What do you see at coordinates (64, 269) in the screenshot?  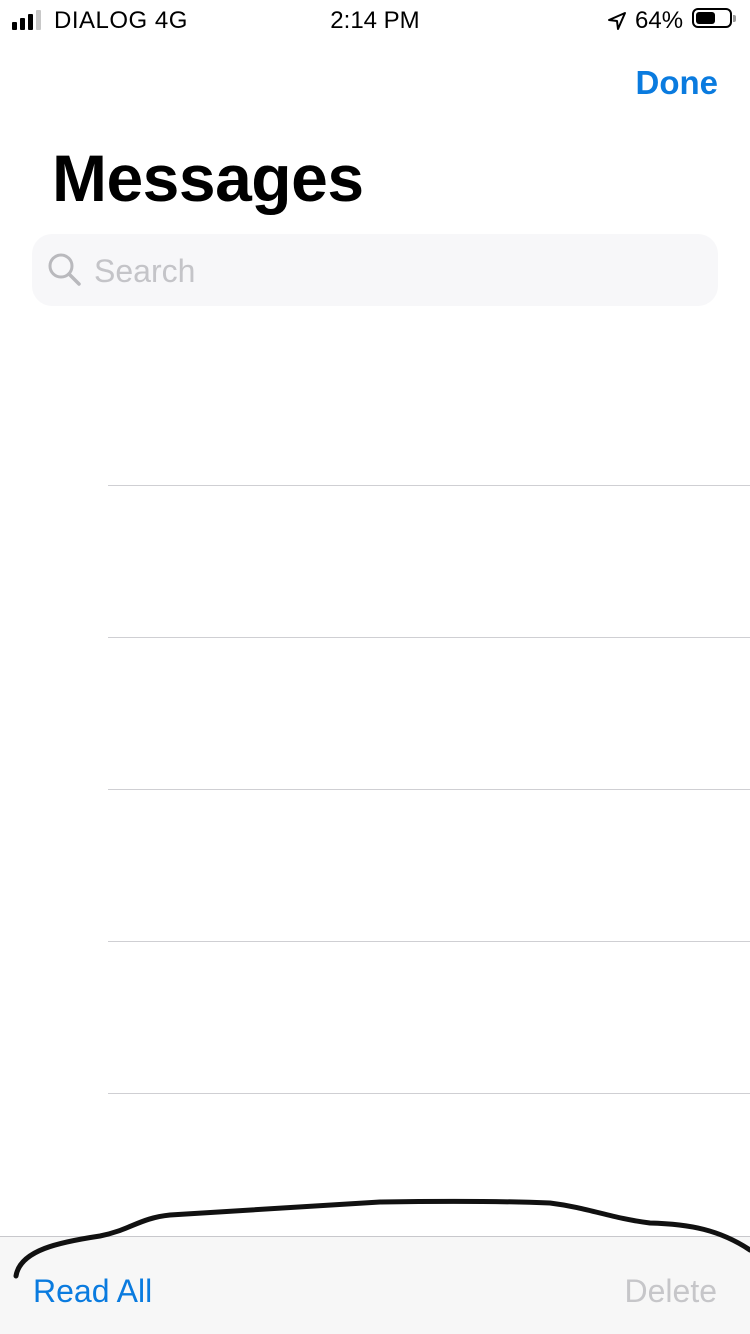 I see `magnifier-icon` at bounding box center [64, 269].